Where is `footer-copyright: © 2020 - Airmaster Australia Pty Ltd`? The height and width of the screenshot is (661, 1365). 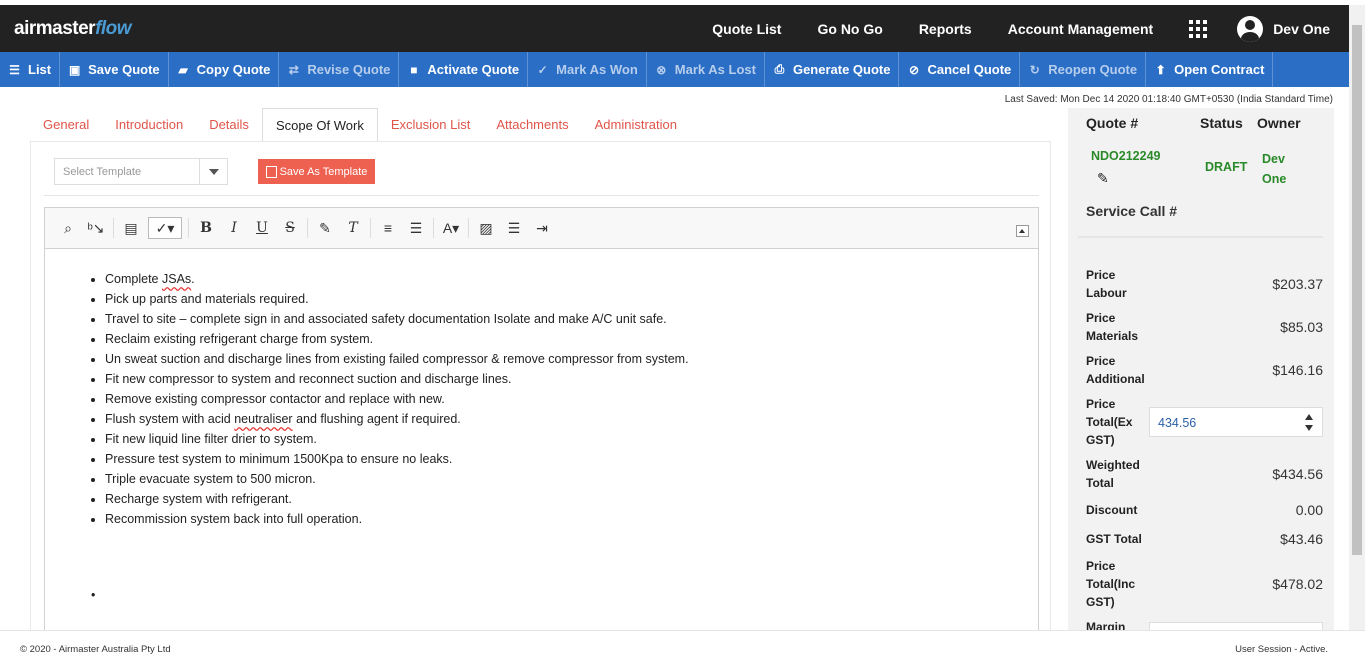 footer-copyright: © 2020 - Airmaster Australia Pty Ltd is located at coordinates (95, 649).